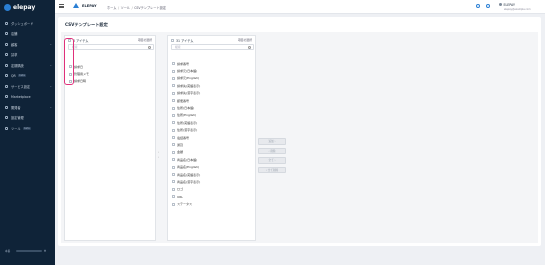 The width and height of the screenshot is (545, 265). What do you see at coordinates (500, 4) in the screenshot?
I see `user-icon` at bounding box center [500, 4].